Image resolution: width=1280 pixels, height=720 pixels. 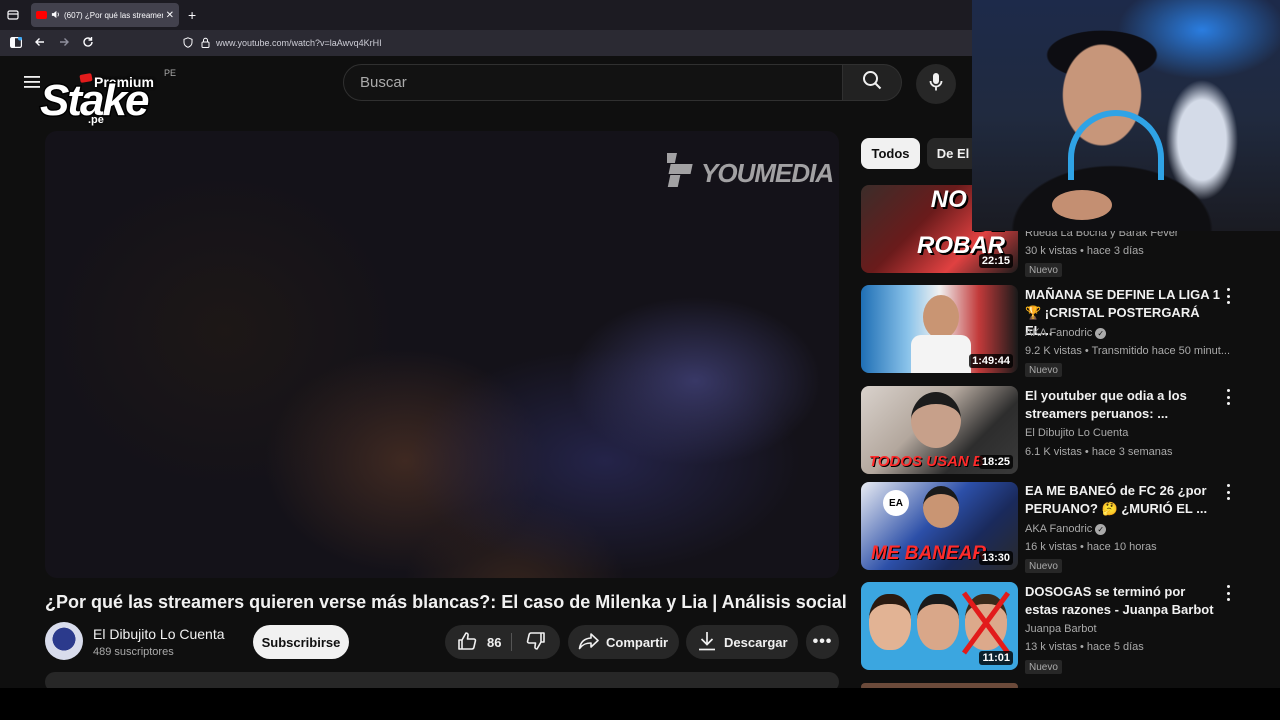 I want to click on ea-logo: EA, so click(x=896, y=503).